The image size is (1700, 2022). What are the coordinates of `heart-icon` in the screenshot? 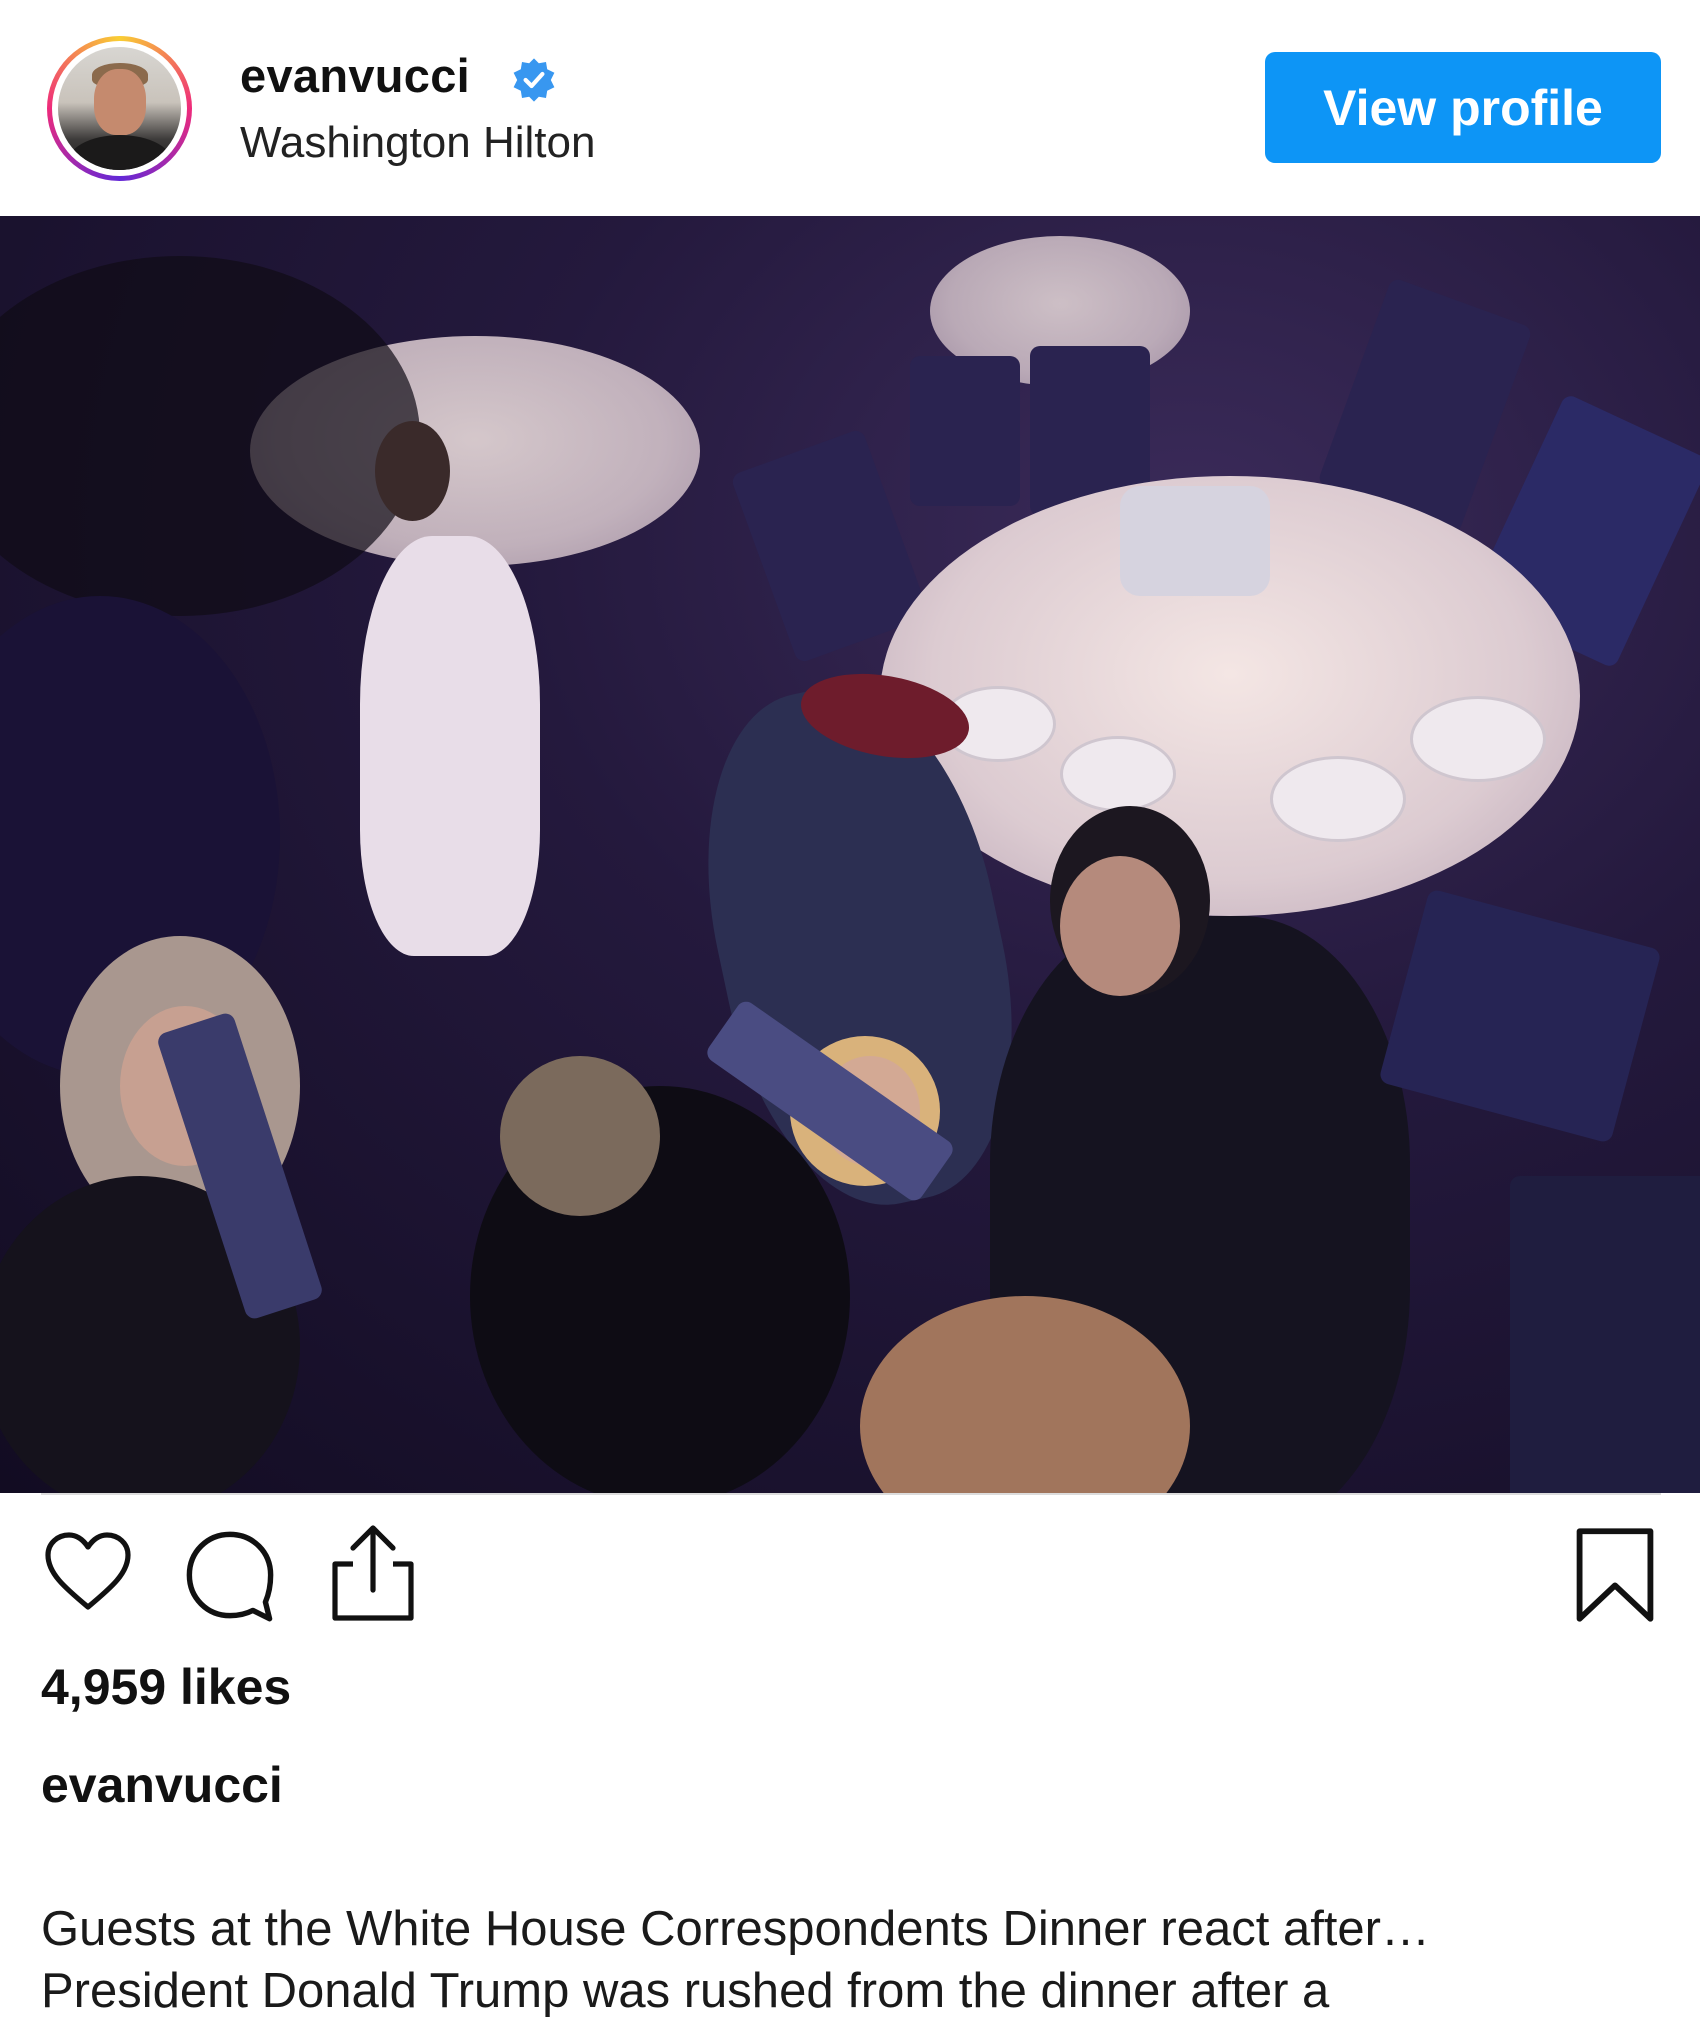 It's located at (88, 1573).